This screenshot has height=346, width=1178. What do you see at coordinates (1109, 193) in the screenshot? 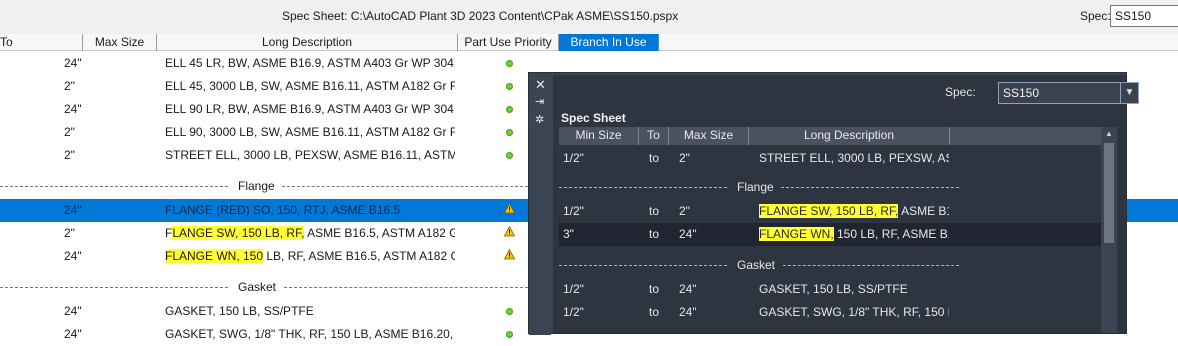
I see `scrollbar-thumb` at bounding box center [1109, 193].